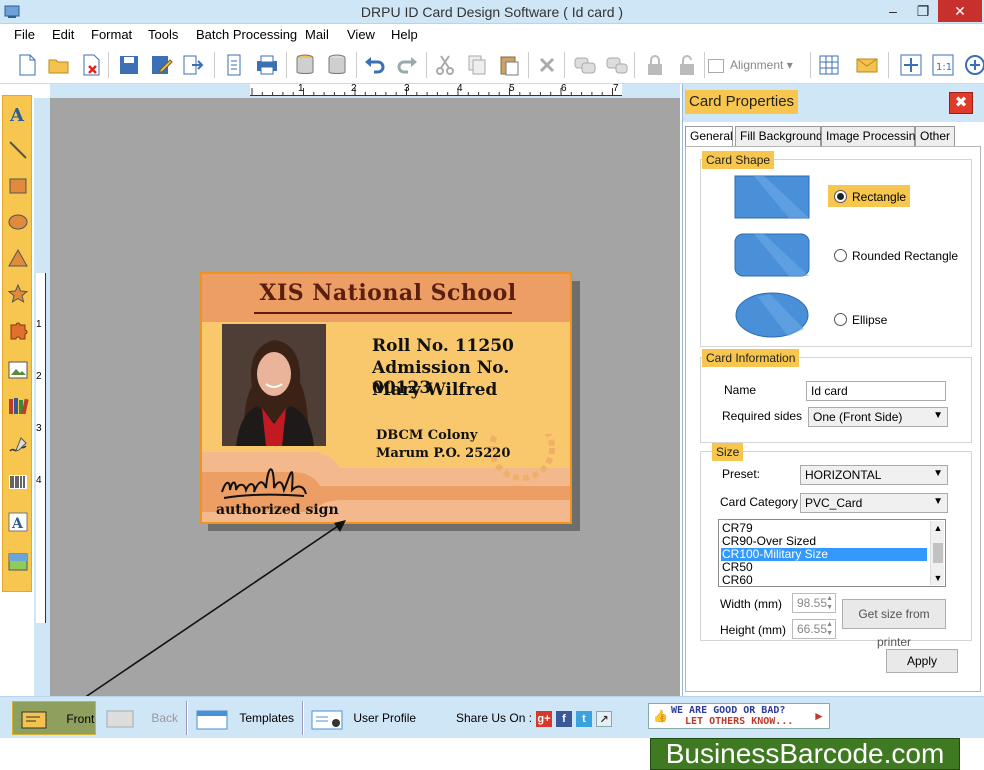 This screenshot has height=770, width=984. Describe the element at coordinates (385, 718) in the screenshot. I see `user-profile-label: User Profile` at that location.